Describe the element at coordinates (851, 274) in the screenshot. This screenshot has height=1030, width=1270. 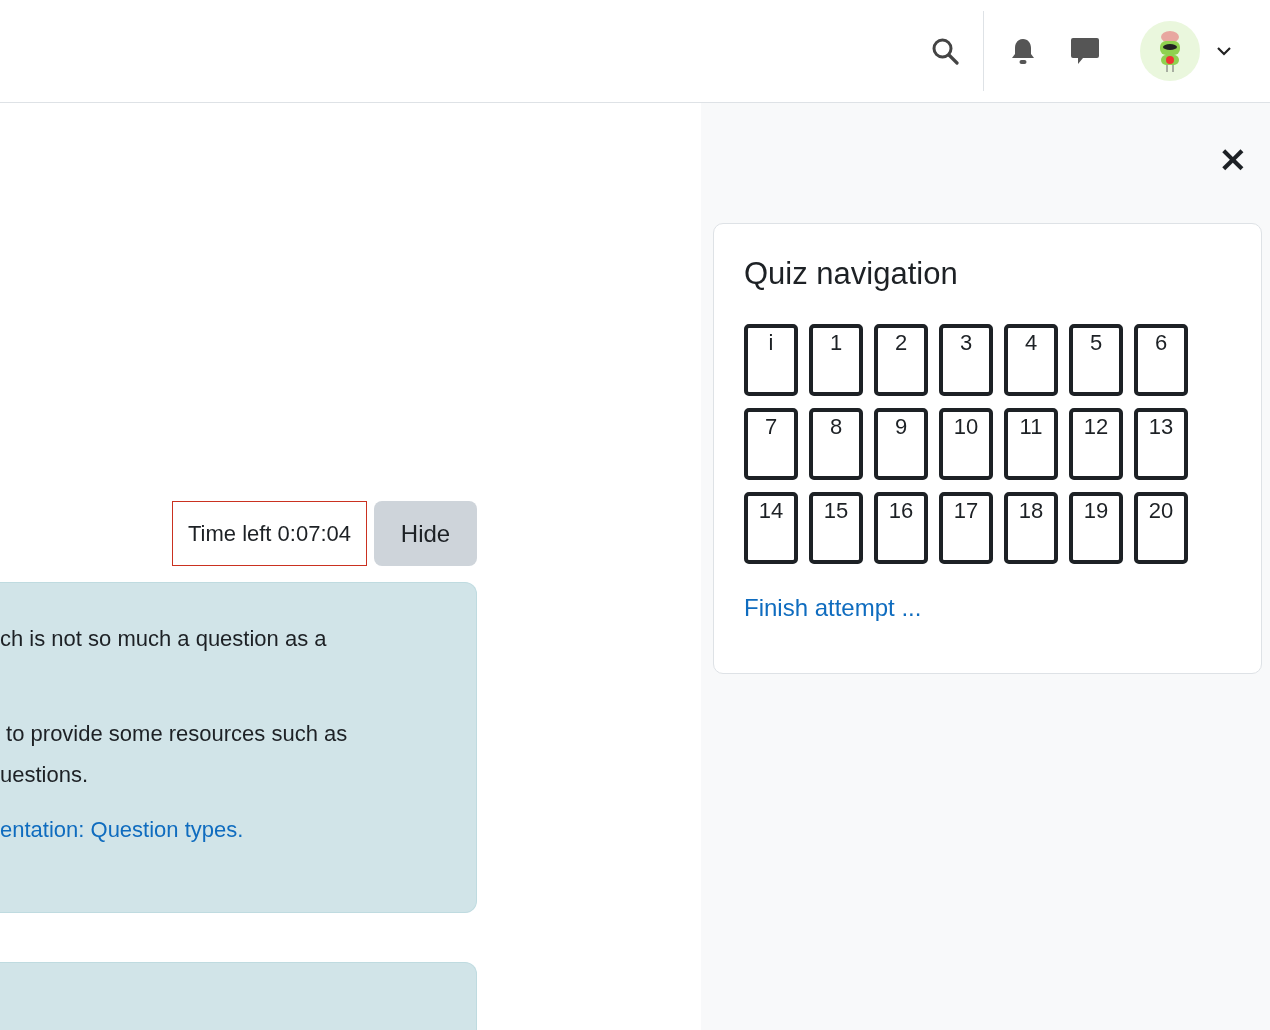
I see `quiz-navigation-title: Quiz navigation` at that location.